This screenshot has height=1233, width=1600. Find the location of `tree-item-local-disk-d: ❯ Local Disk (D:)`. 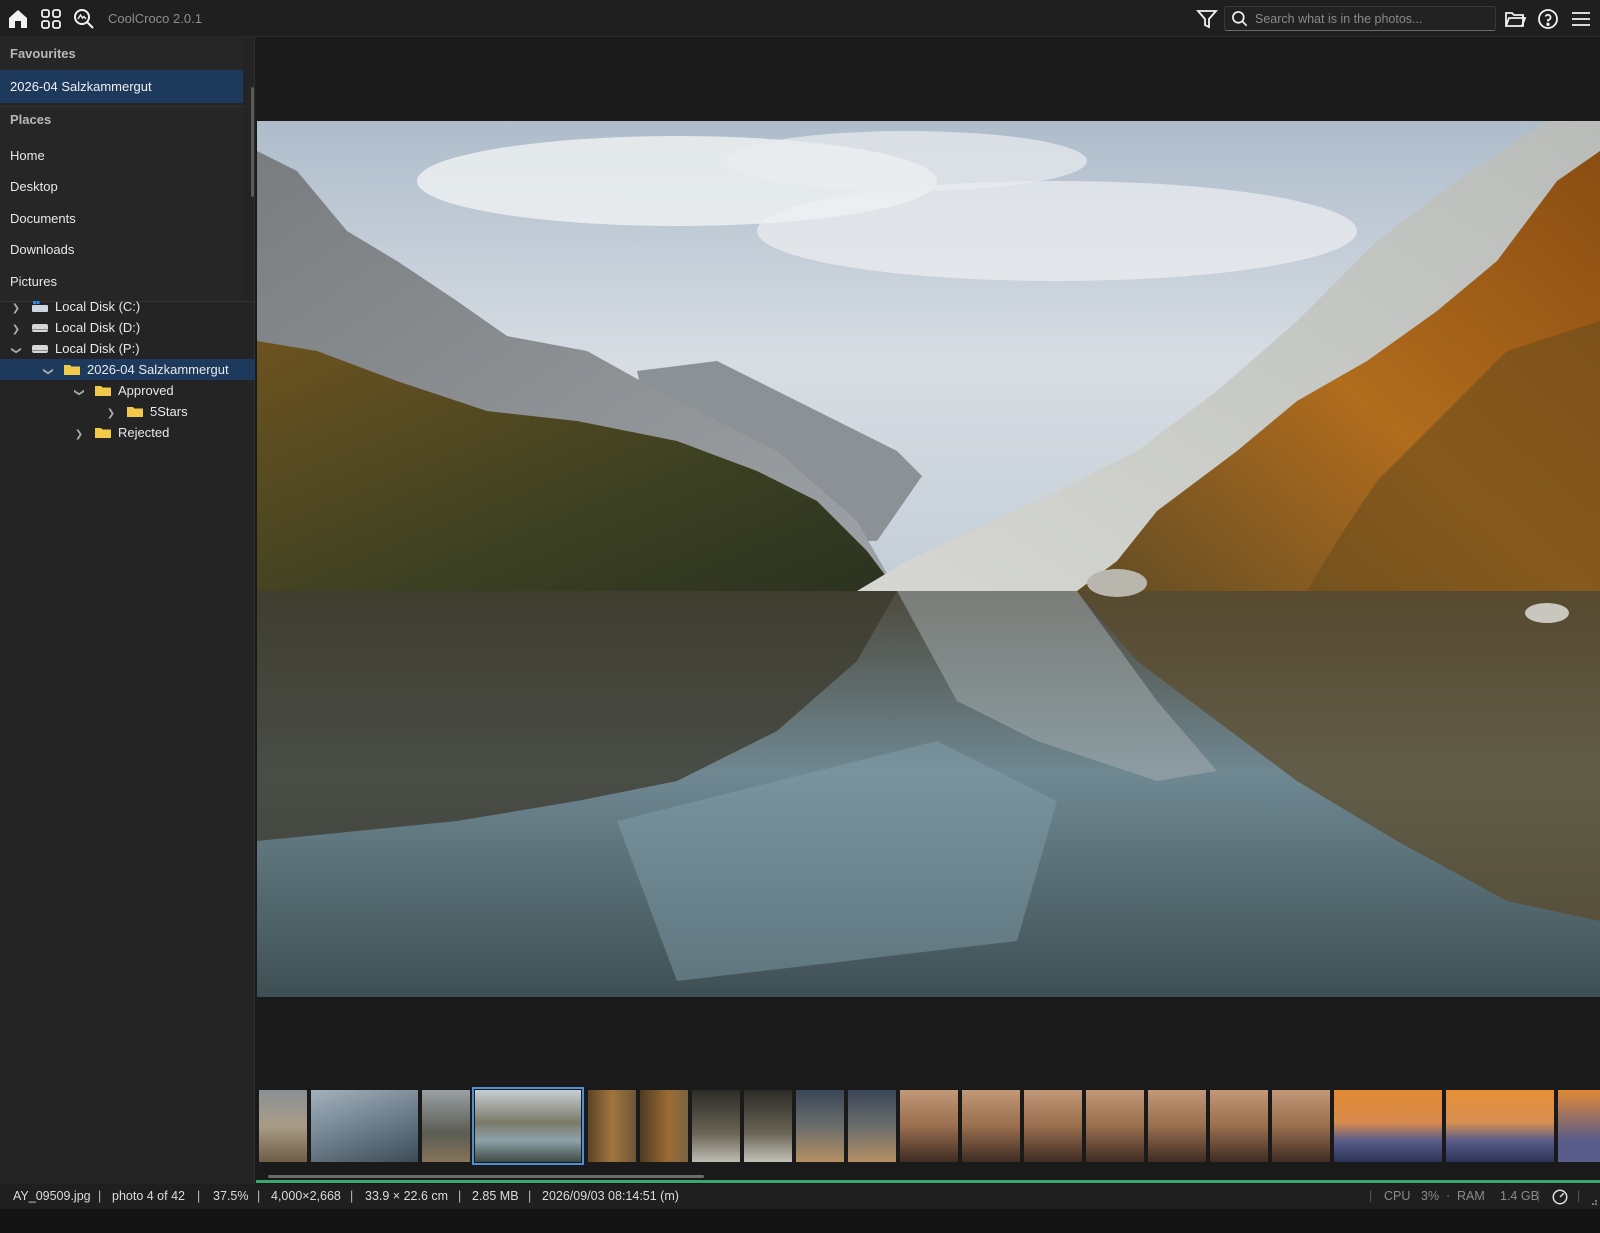

tree-item-local-disk-d: ❯ Local Disk (D:) is located at coordinates (74, 327).